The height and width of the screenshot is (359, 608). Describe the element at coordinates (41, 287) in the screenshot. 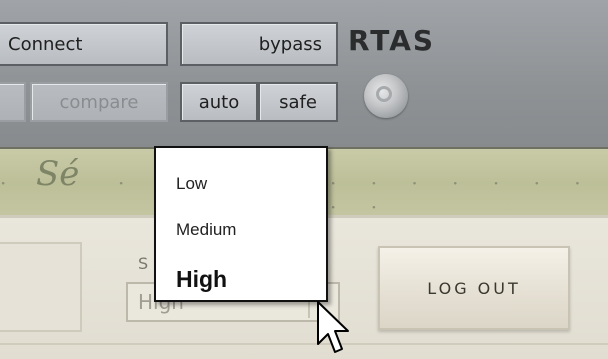

I see `side-box` at that location.